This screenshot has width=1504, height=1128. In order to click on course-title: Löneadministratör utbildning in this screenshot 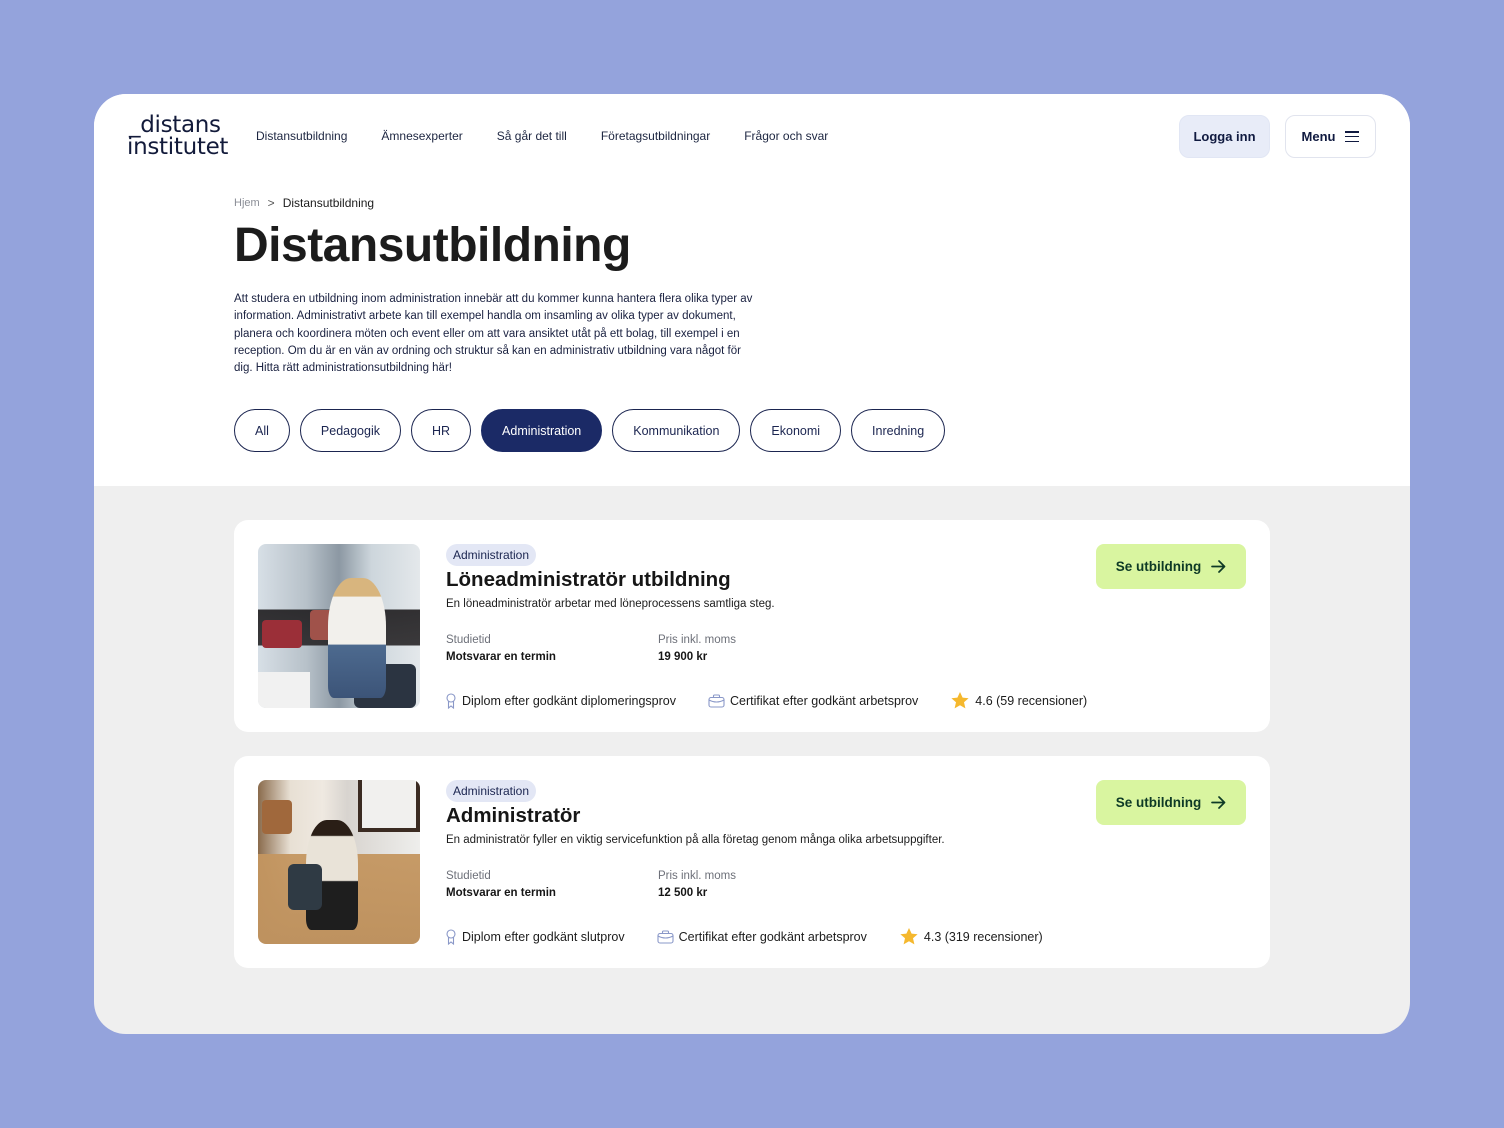, I will do `click(588, 580)`.